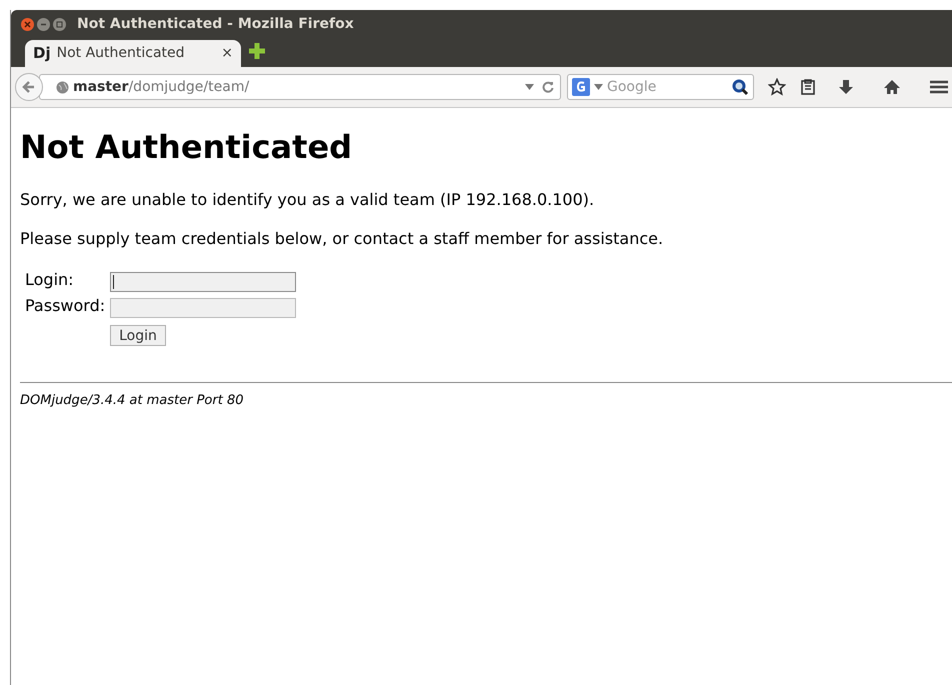 This screenshot has height=685, width=952. I want to click on window-title: Not Authenticated - Mozilla Firefox, so click(215, 24).